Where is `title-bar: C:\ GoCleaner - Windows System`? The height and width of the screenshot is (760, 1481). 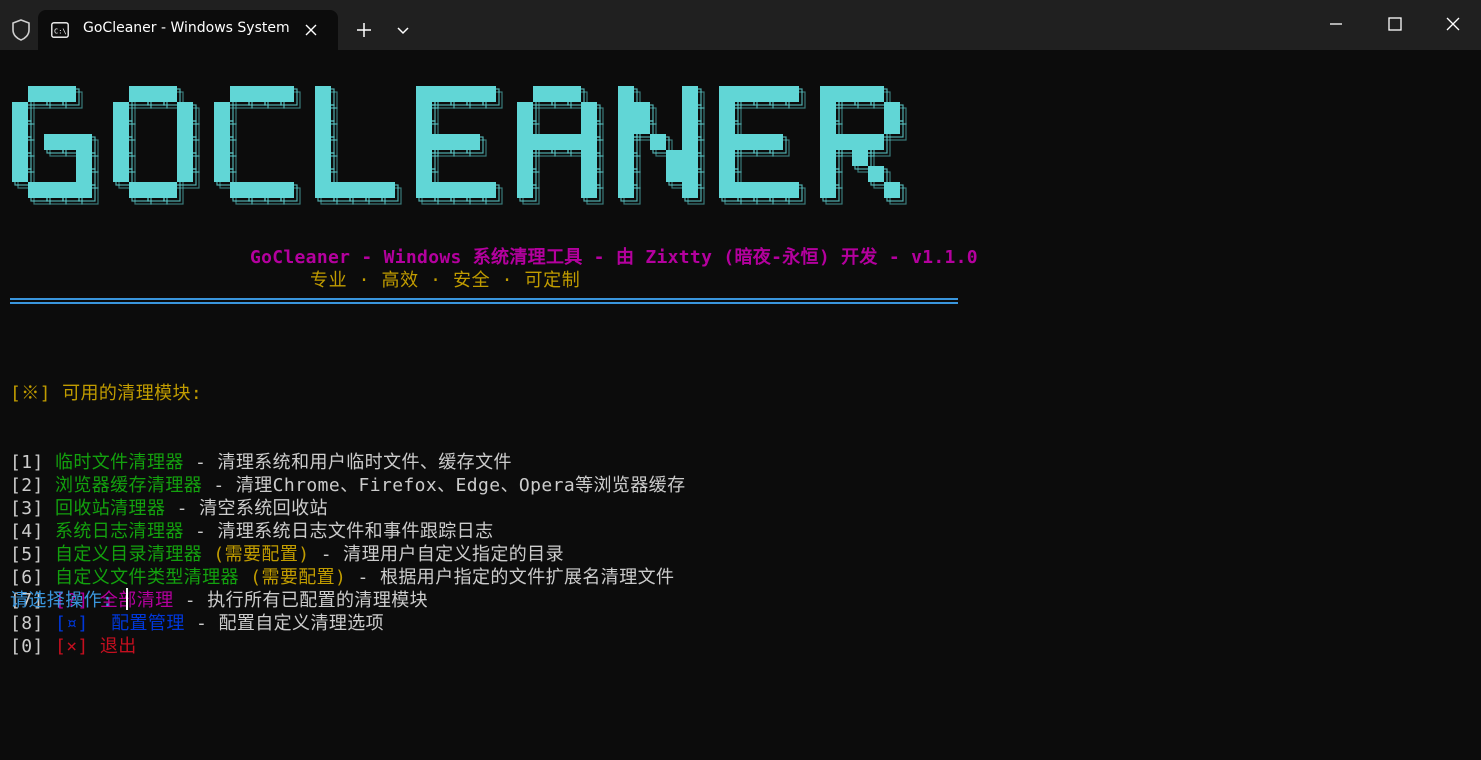
title-bar: C:\ GoCleaner - Windows System is located at coordinates (740, 25).